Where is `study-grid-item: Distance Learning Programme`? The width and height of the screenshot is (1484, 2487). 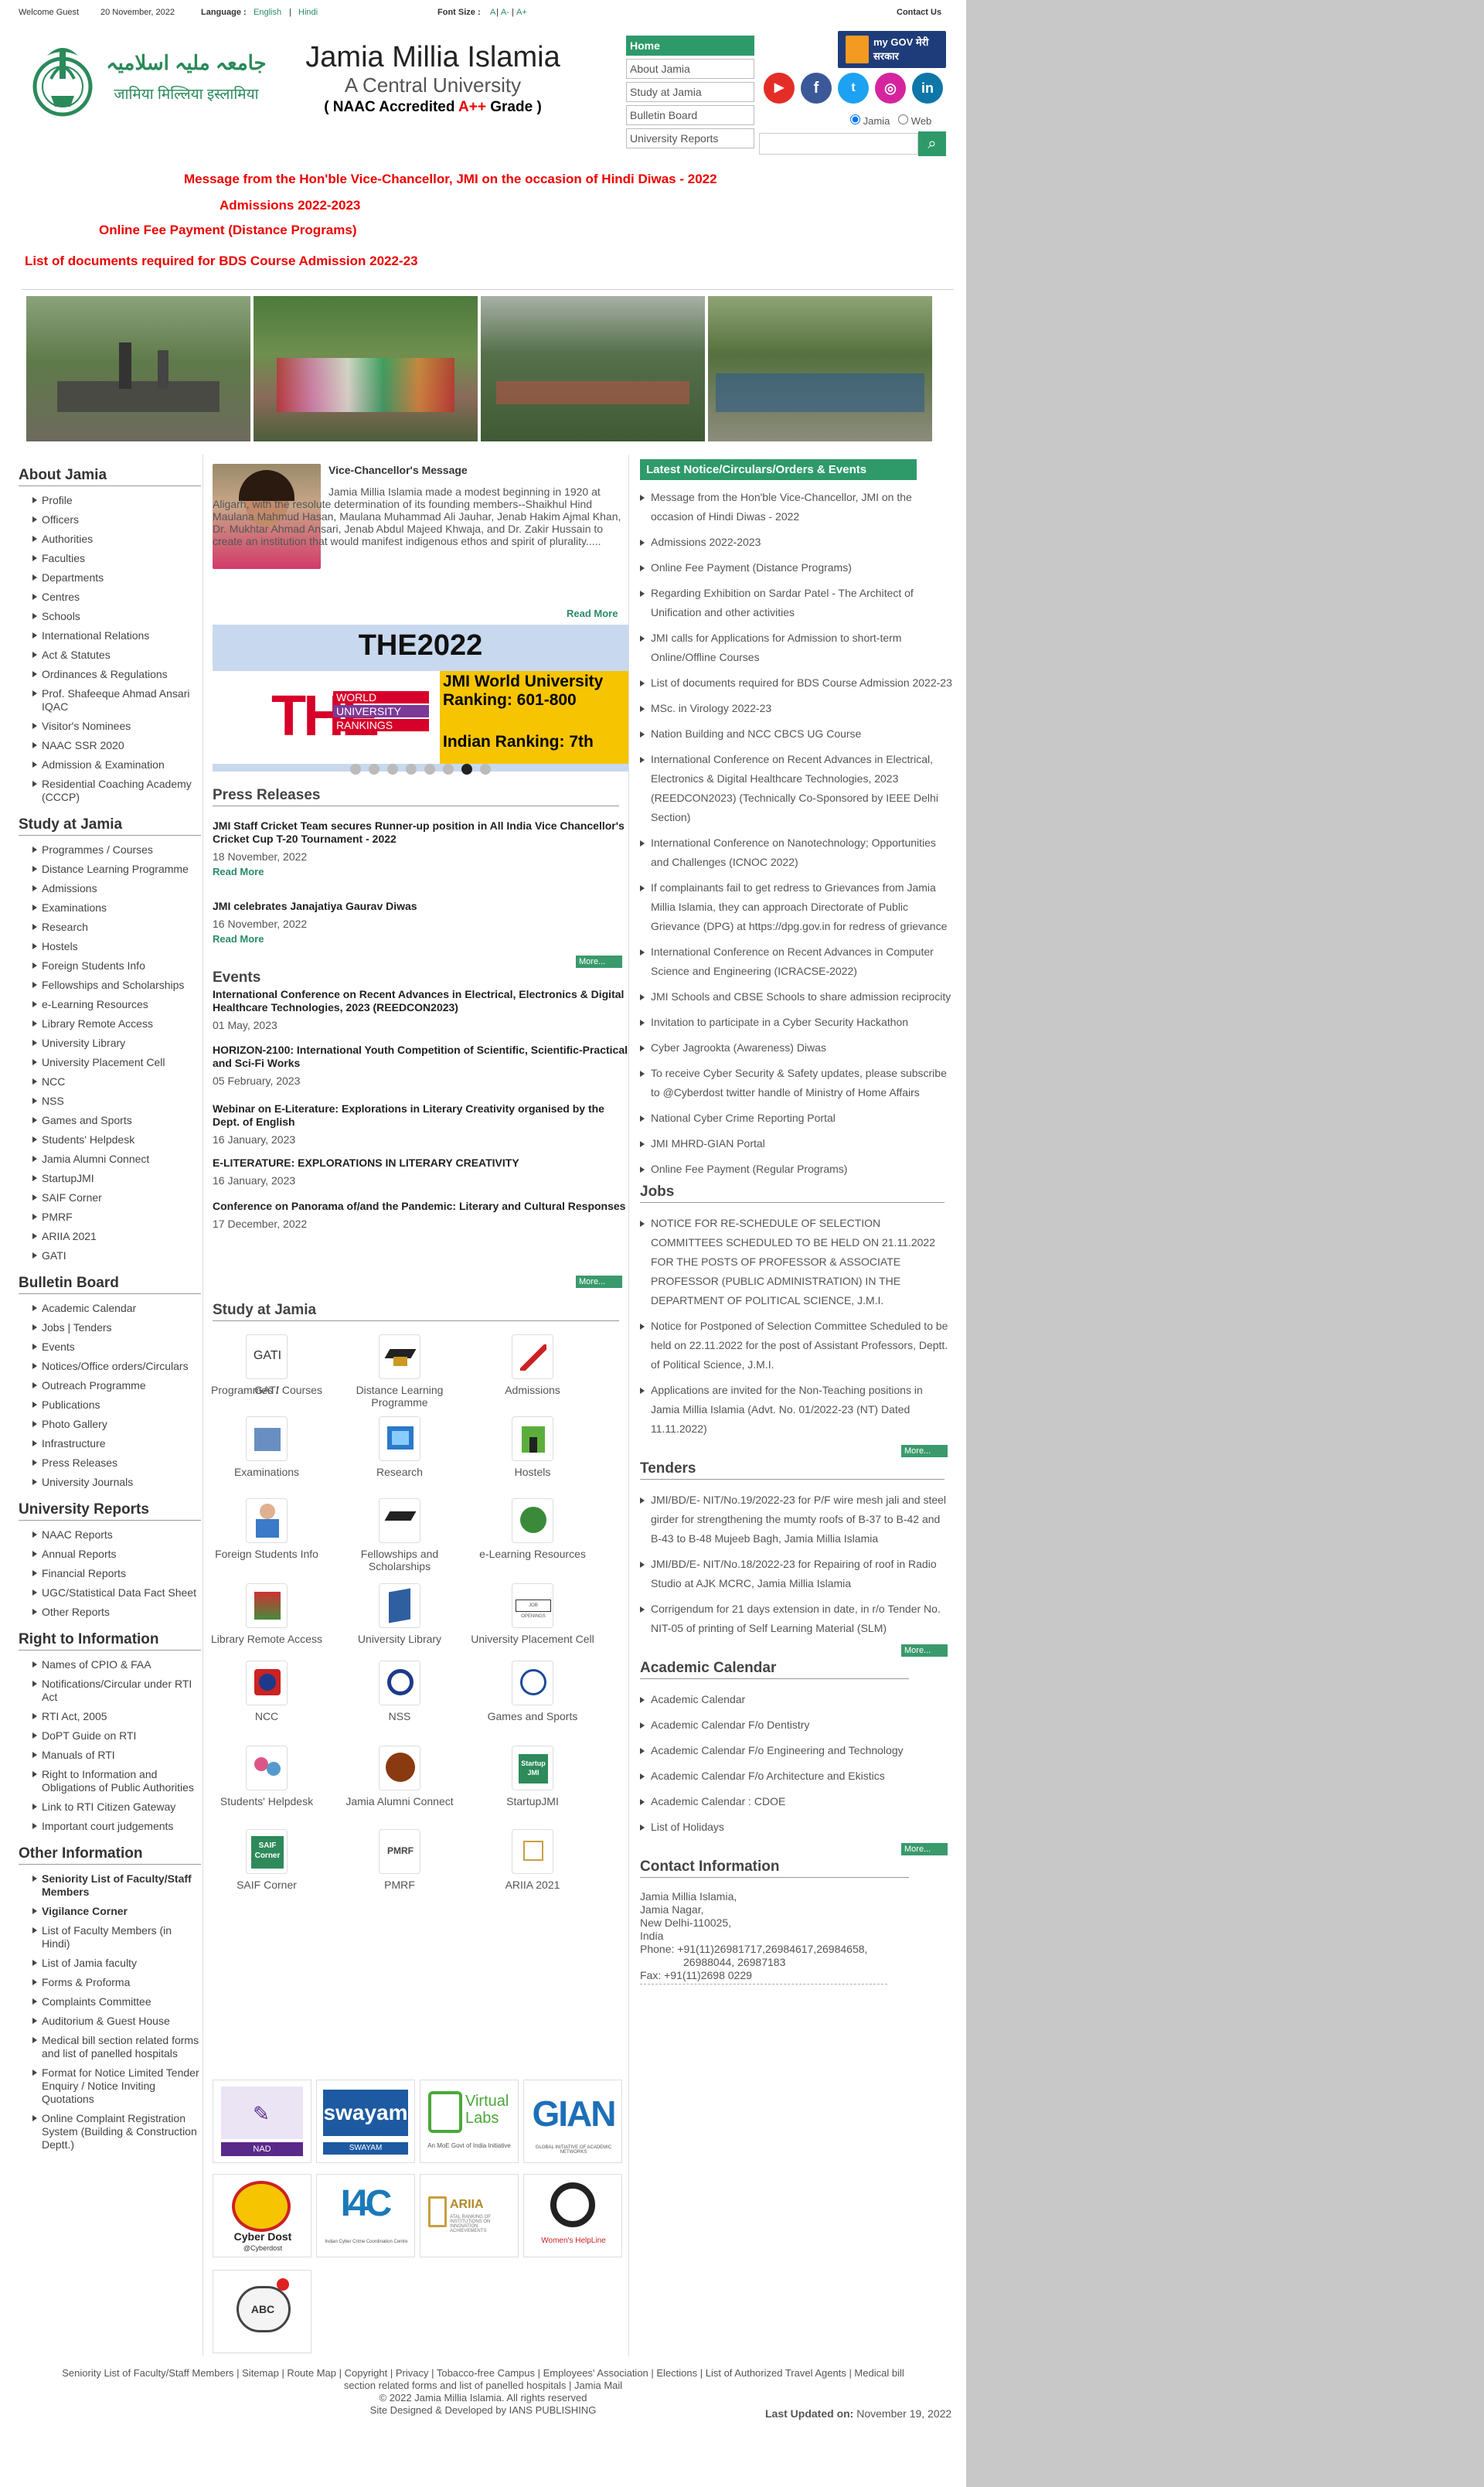
study-grid-item: Distance Learning Programme is located at coordinates (399, 1371).